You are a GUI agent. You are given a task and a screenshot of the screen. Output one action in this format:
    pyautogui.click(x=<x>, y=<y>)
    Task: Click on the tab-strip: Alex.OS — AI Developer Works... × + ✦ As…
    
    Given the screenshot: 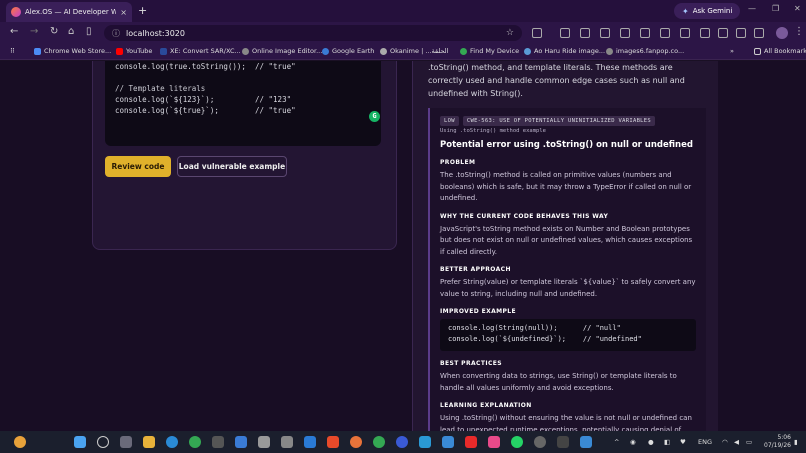 What is the action you would take?
    pyautogui.click(x=403, y=11)
    